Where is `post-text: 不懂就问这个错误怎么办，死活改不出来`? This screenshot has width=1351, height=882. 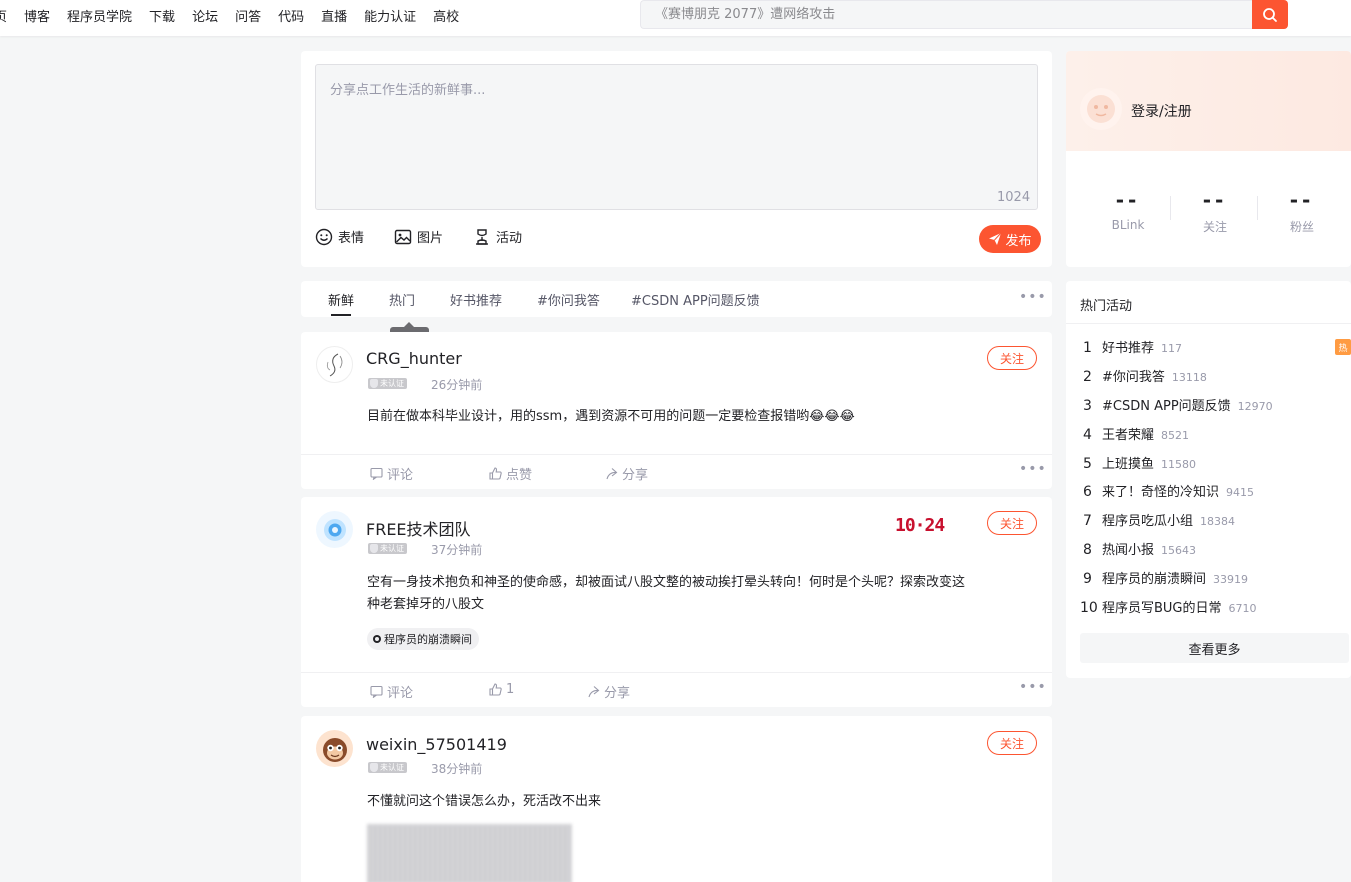
post-text: 不懂就问这个错误怎么办，死活改不出来 is located at coordinates (484, 801).